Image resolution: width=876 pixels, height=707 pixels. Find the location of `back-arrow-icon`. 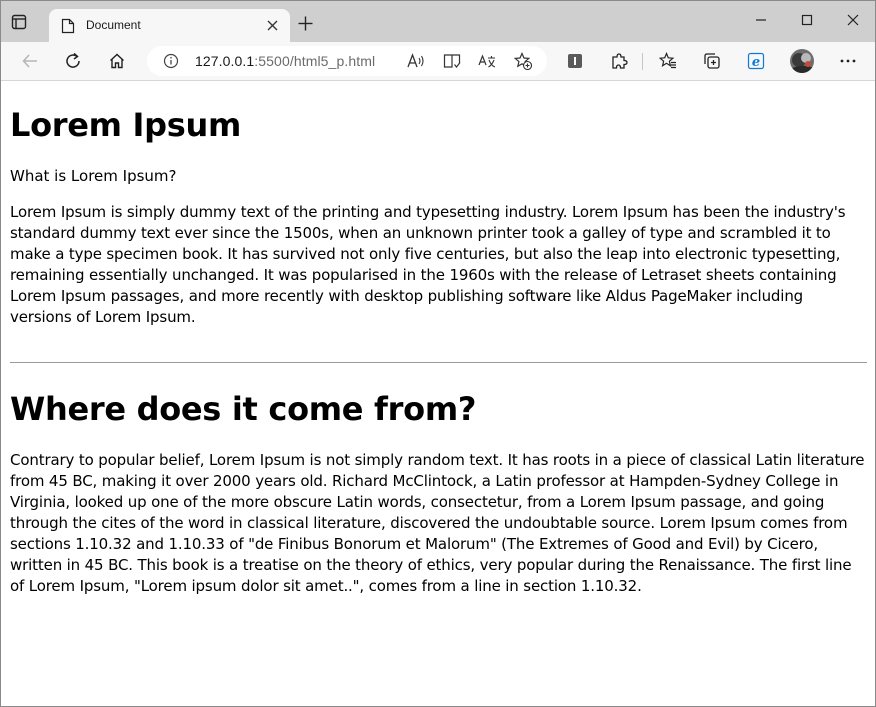

back-arrow-icon is located at coordinates (30, 61).